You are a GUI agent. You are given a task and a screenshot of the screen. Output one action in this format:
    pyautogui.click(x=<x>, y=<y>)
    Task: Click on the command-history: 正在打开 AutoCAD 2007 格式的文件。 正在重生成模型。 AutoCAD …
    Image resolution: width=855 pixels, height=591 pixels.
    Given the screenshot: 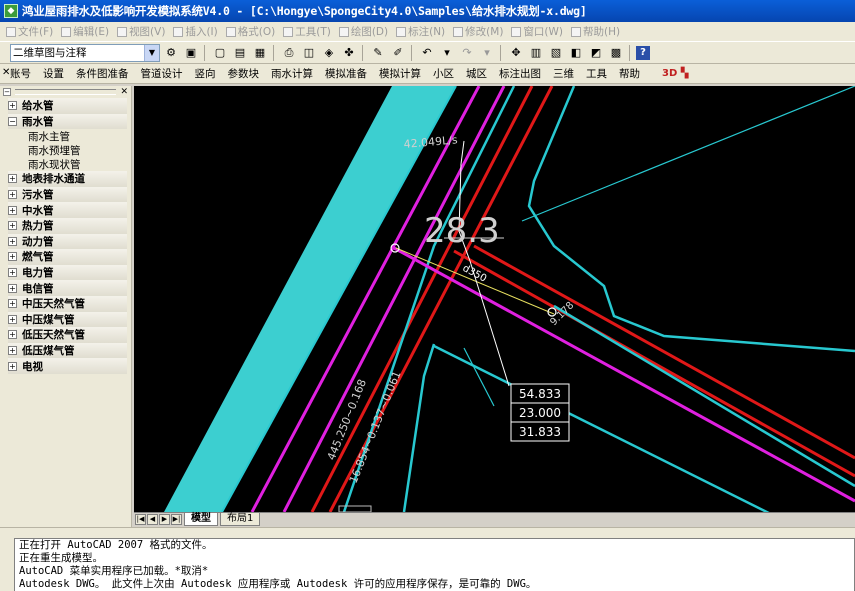 What is the action you would take?
    pyautogui.click(x=434, y=564)
    